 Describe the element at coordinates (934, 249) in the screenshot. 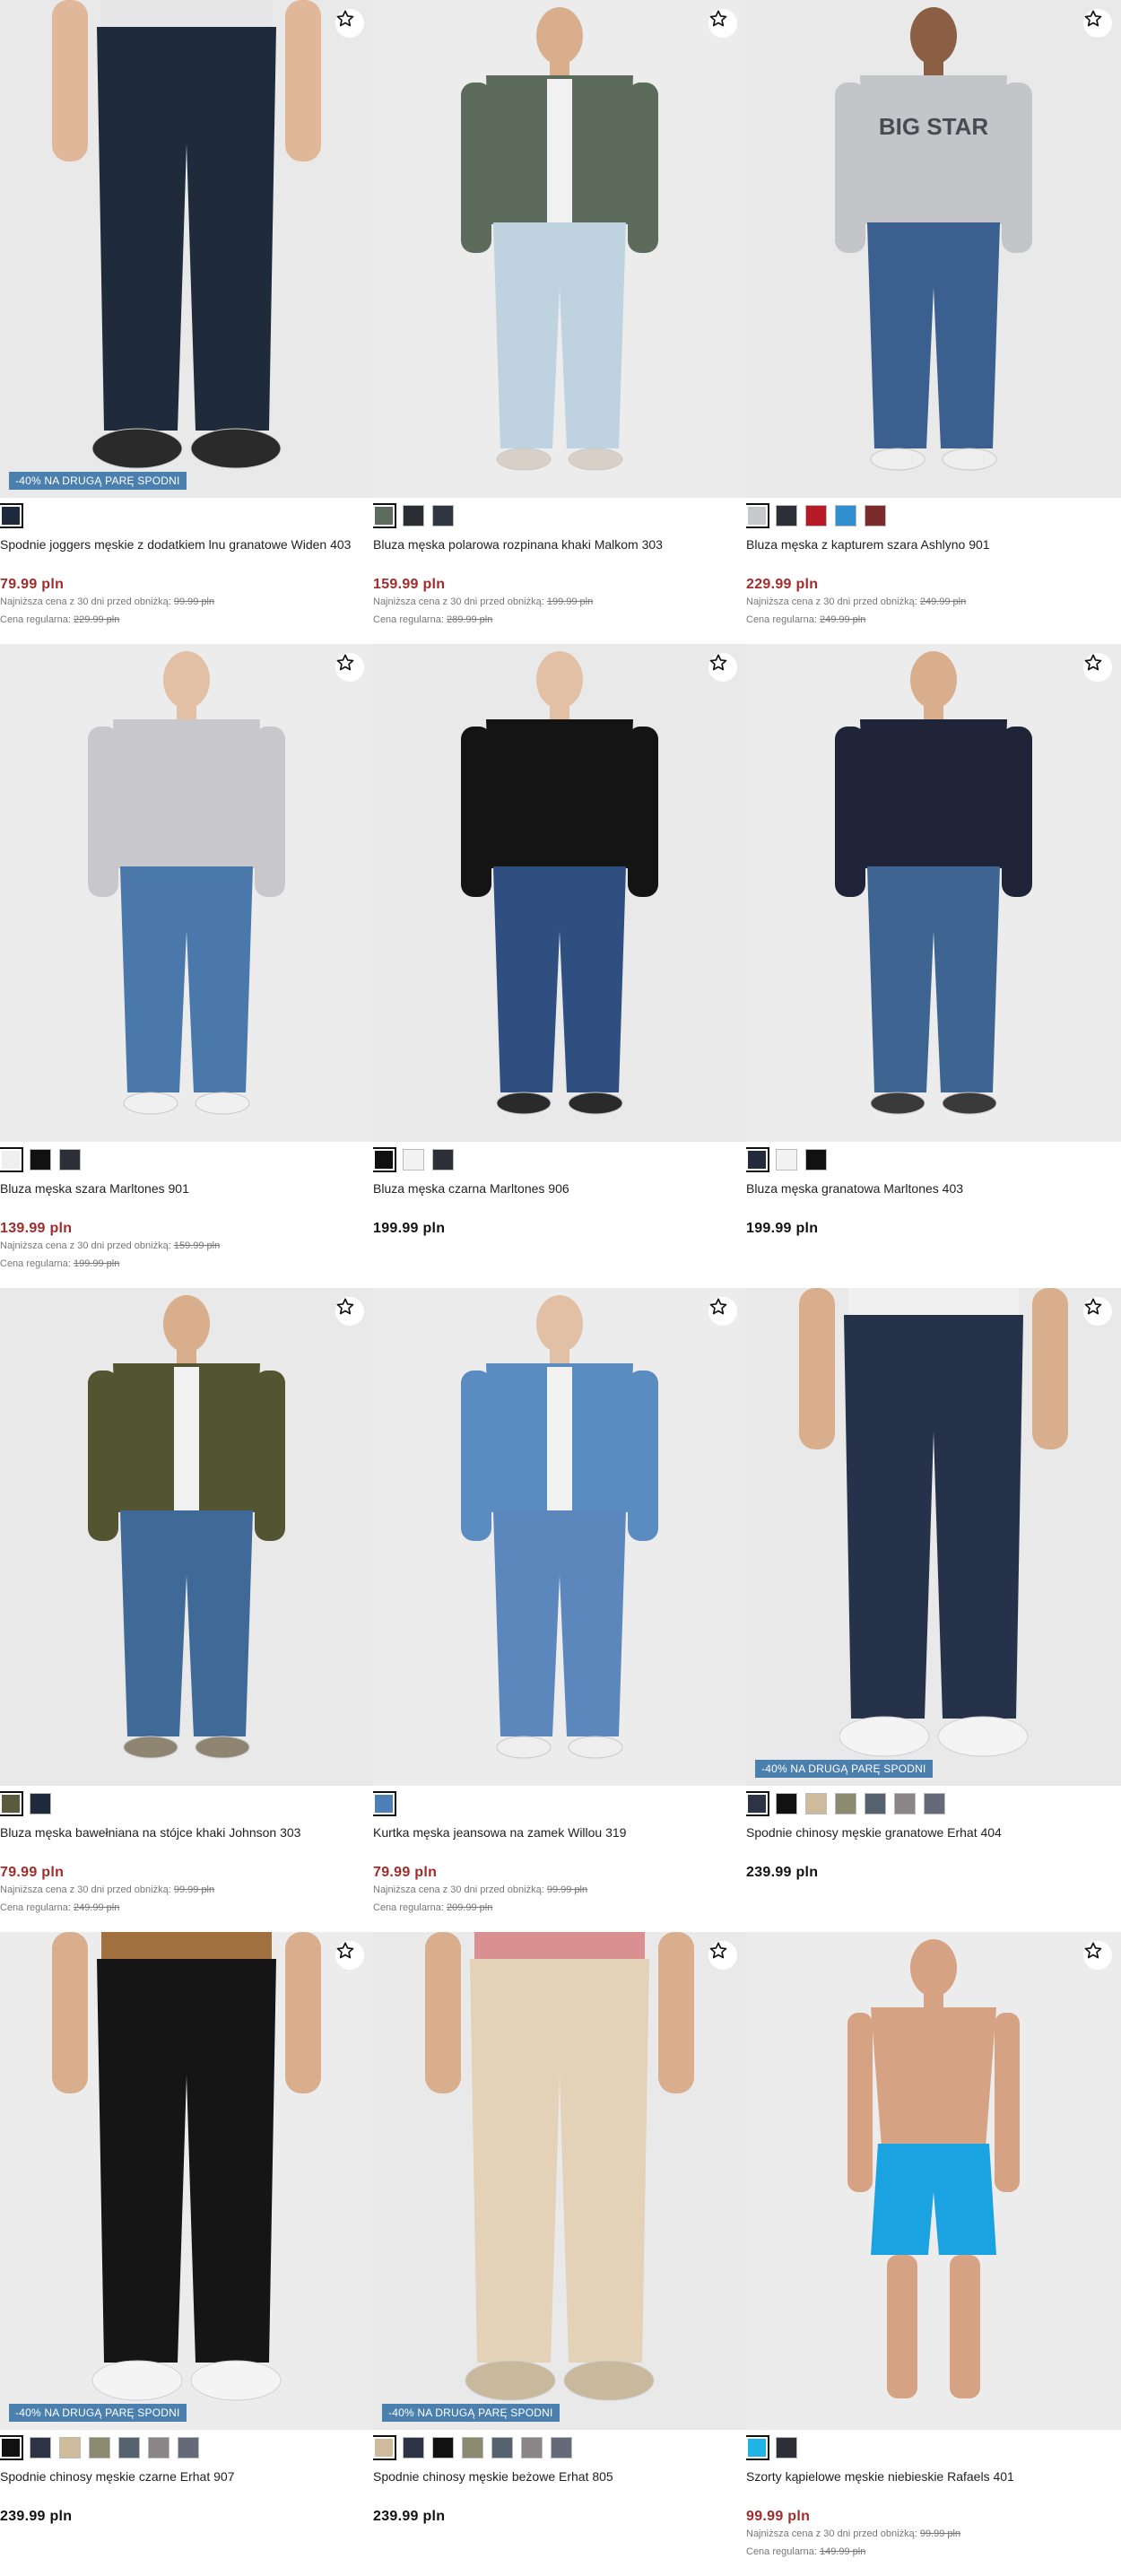

I see `product-image: BIG STAR` at that location.